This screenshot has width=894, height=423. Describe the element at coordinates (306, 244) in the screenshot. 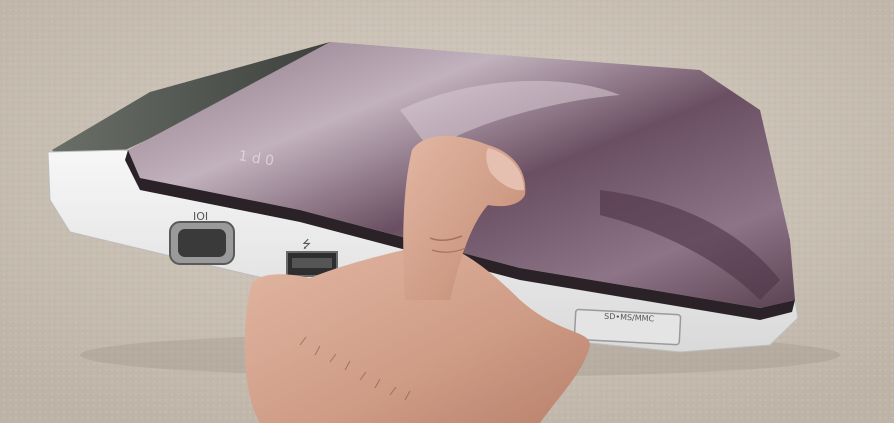

I see `usb-icon: ⭍` at that location.